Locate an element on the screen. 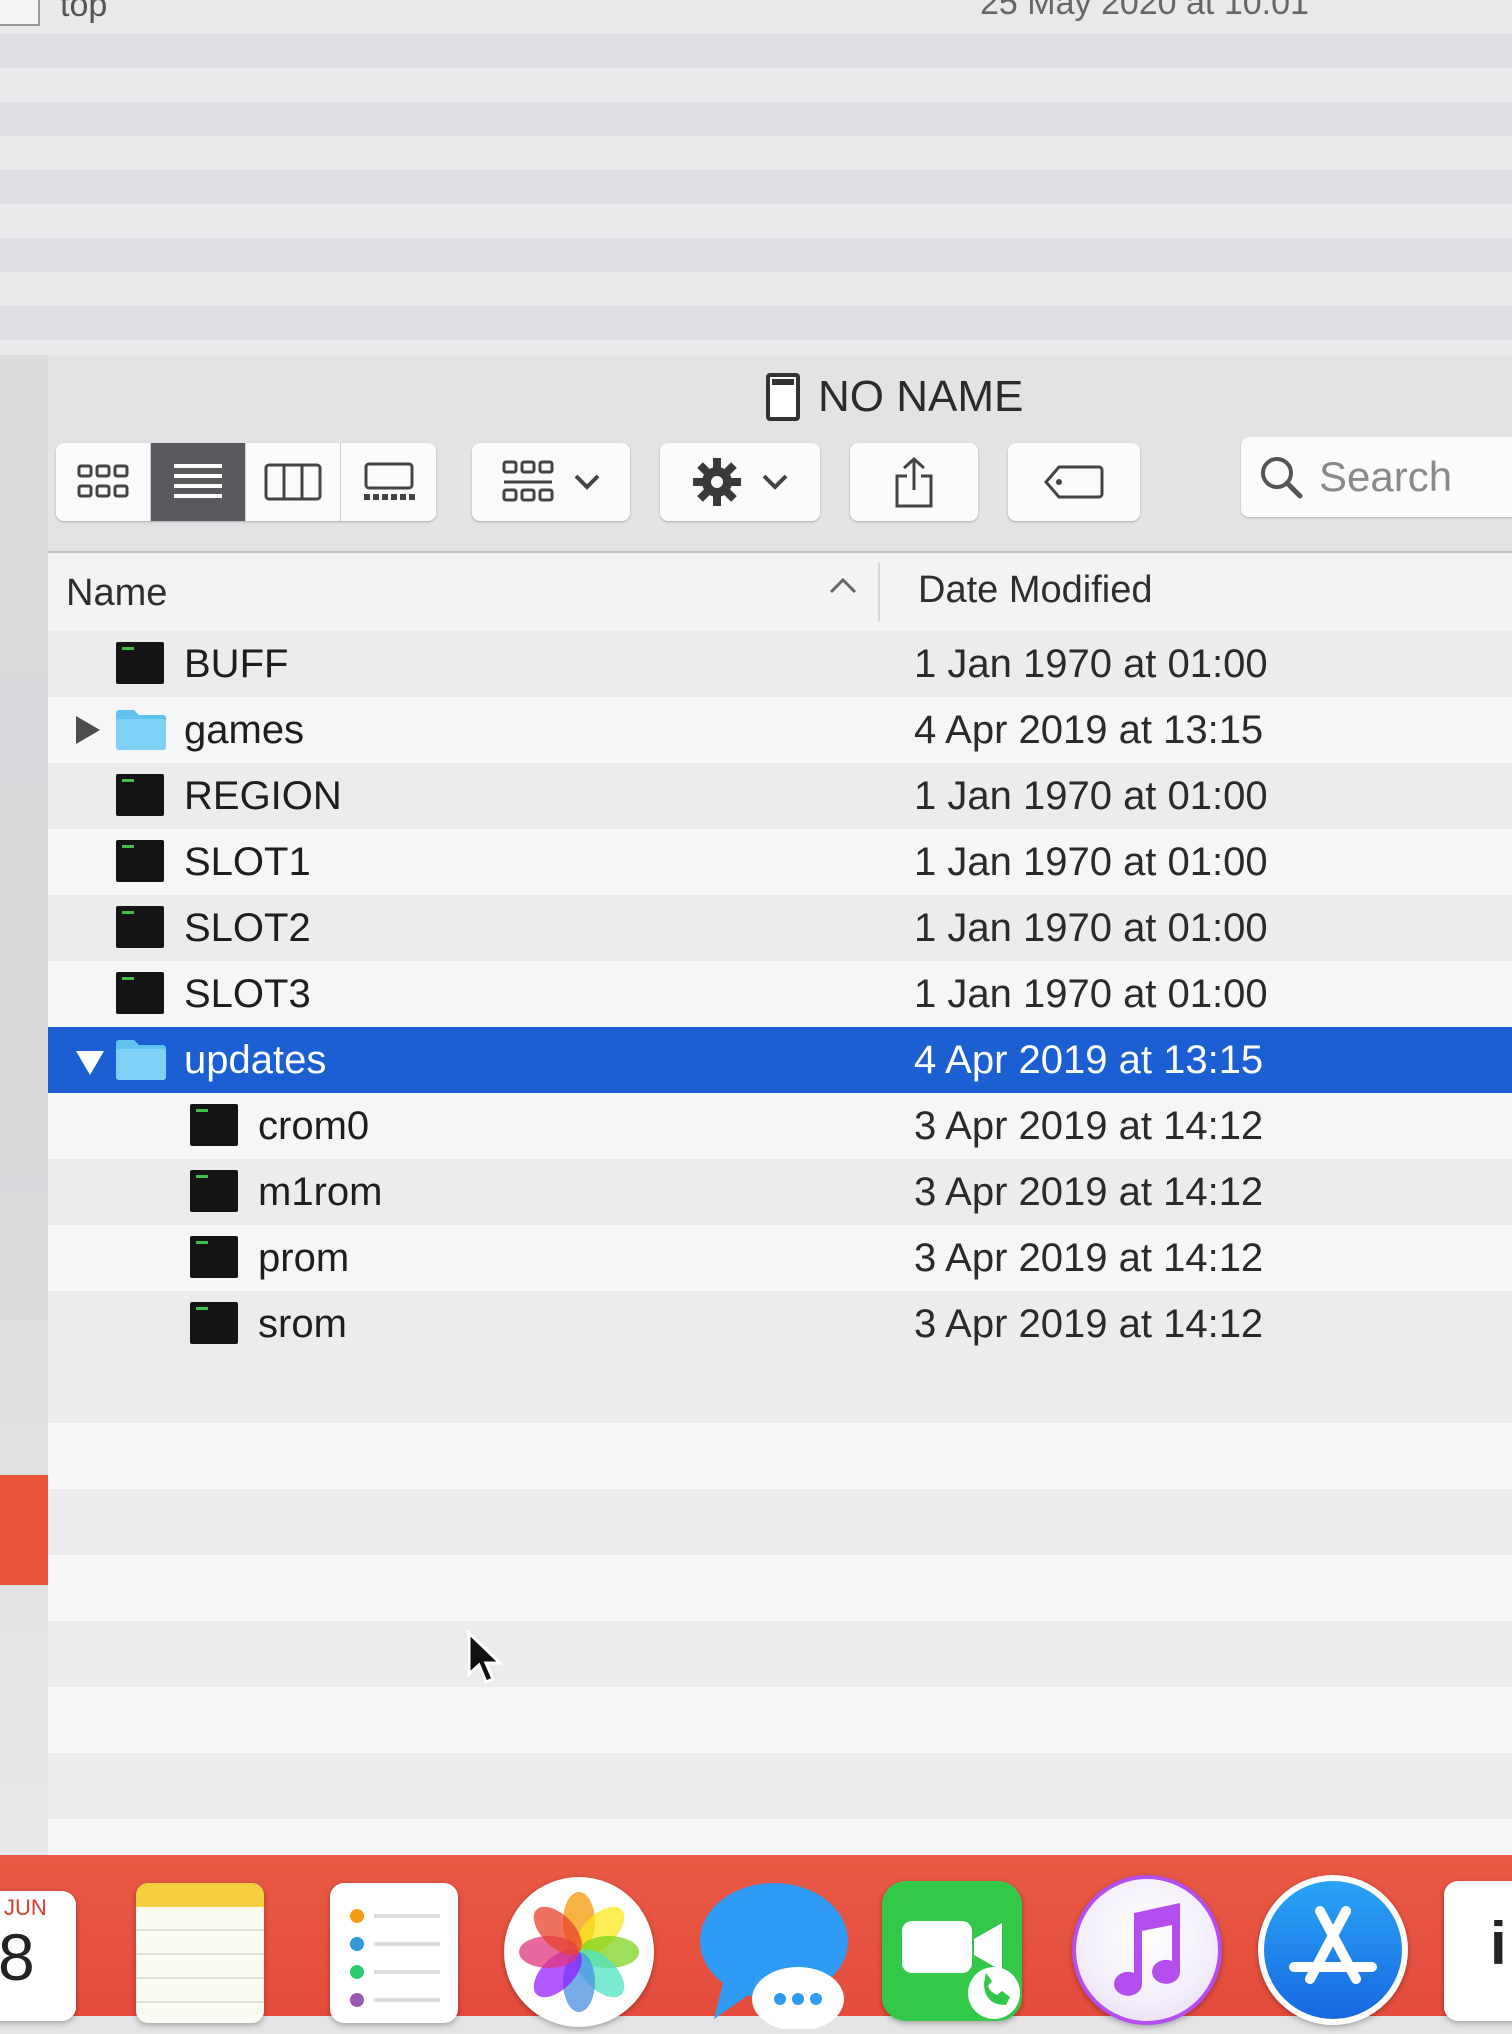  file-row: prom 3 Apr 2019 at 14:12 is located at coordinates (780, 1258).